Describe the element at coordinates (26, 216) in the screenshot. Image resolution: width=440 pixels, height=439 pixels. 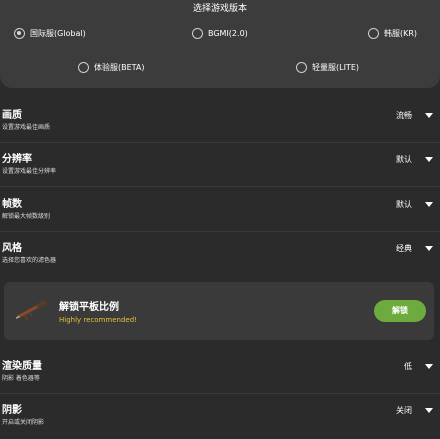
I see `setting-desc: 解锁最大帧数级别` at that location.